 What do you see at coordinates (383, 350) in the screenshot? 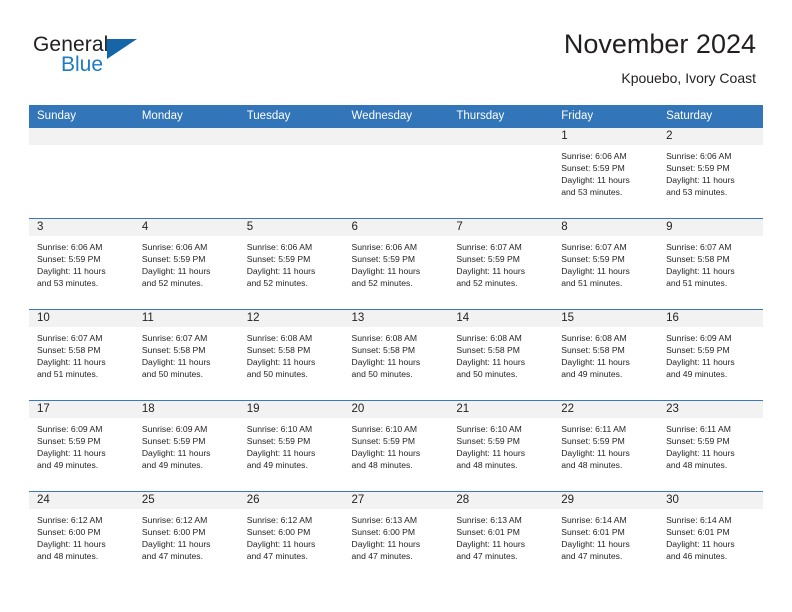
I see `sunset-text: Sunset: 5:58 PM` at bounding box center [383, 350].